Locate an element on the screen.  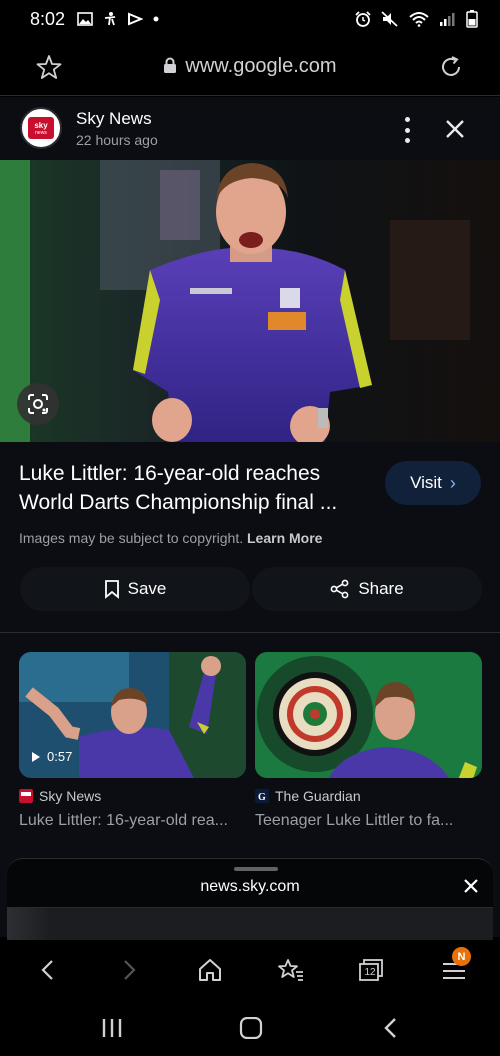
mute-icon is located at coordinates (389, 19).